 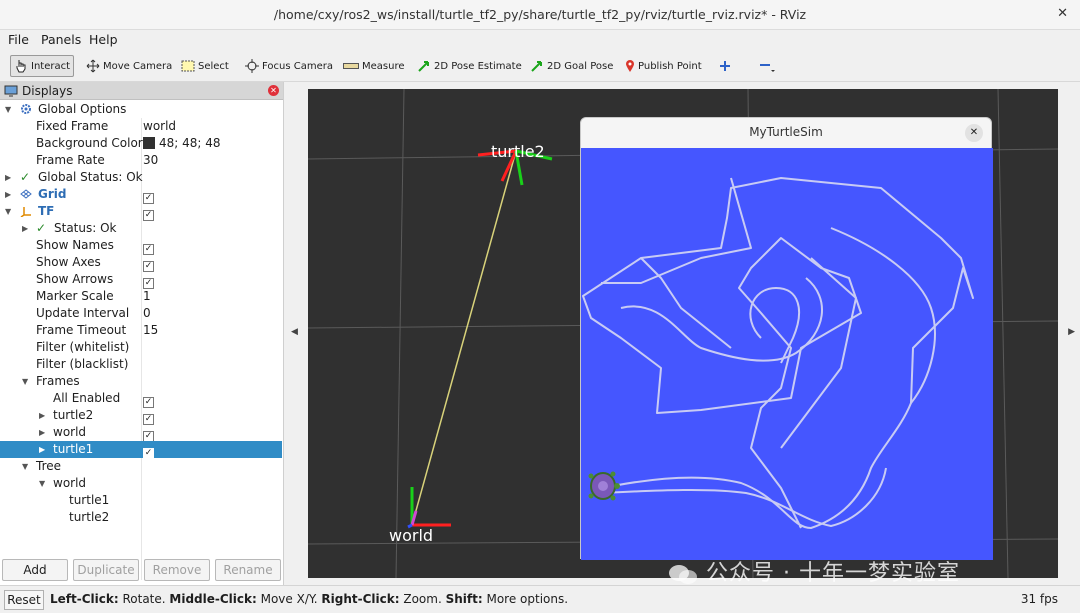 What do you see at coordinates (141, 296) in the screenshot?
I see `tree-row-marker-scale: Marker Scale 1` at bounding box center [141, 296].